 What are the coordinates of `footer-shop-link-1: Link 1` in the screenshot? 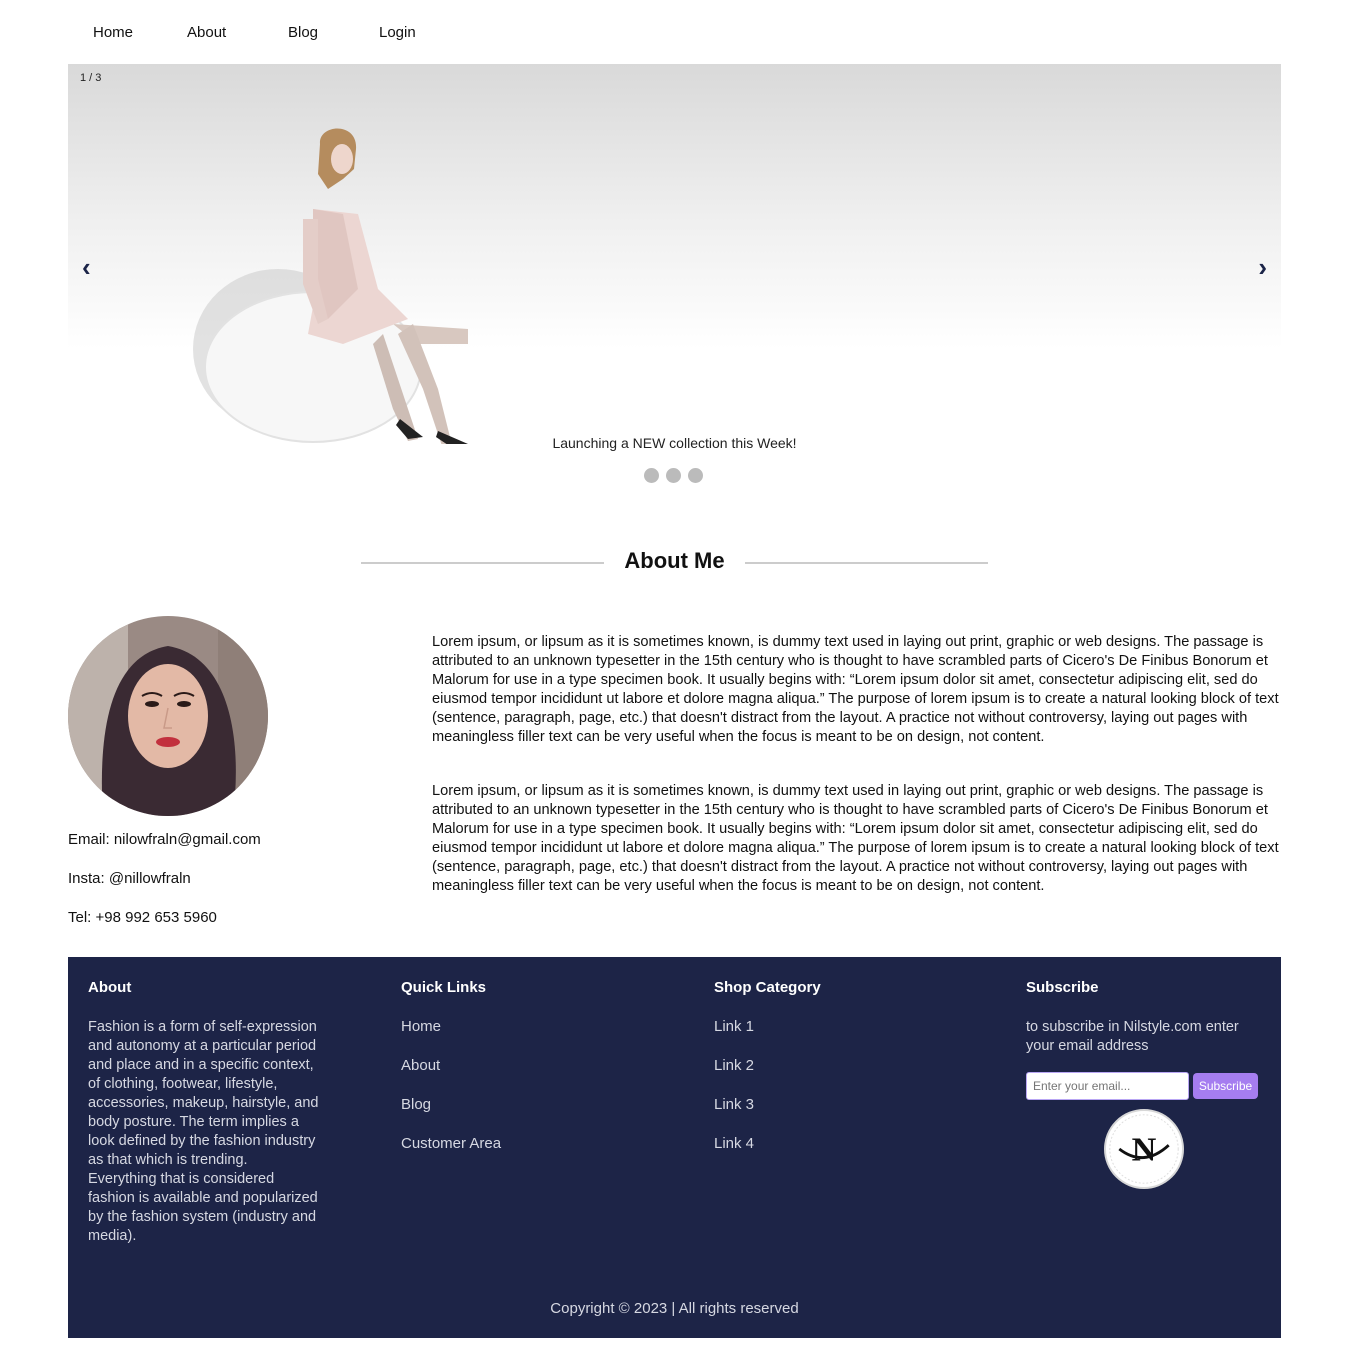 It's located at (767, 1027).